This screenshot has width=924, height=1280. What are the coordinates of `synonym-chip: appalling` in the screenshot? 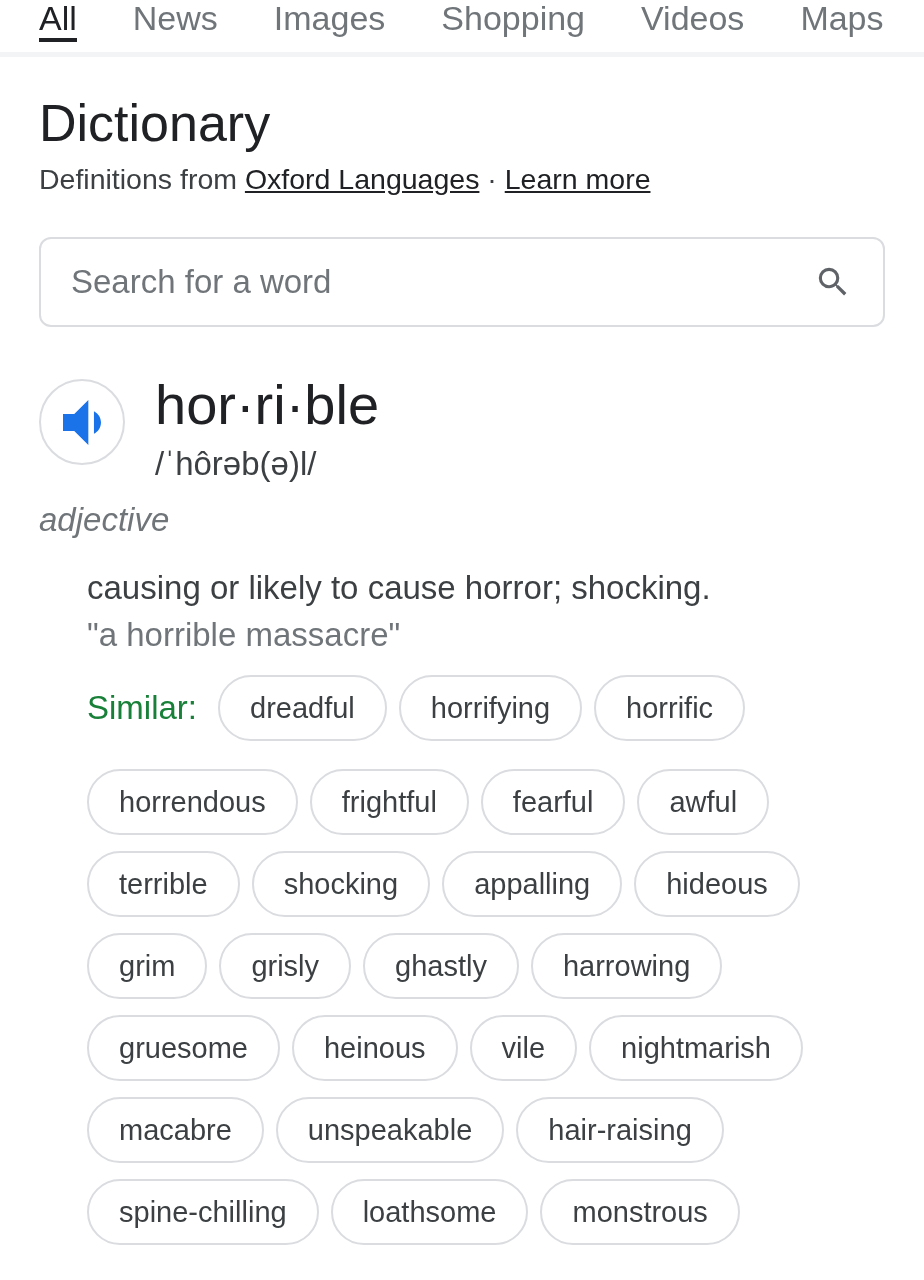 It's located at (532, 884).